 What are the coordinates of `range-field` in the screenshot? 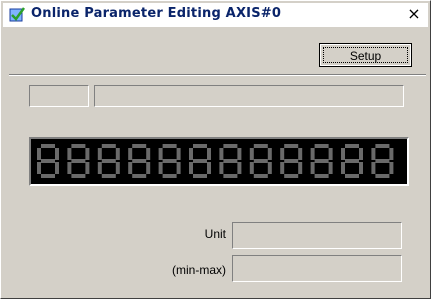 It's located at (317, 268).